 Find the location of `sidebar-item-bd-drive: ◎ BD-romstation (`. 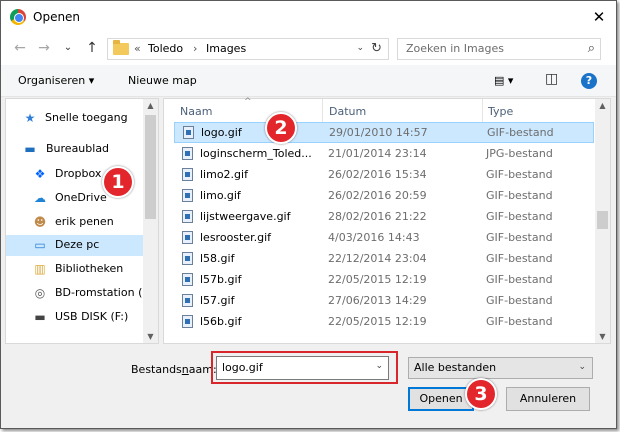

sidebar-item-bd-drive: ◎ BD-romstation ( is located at coordinates (75, 293).